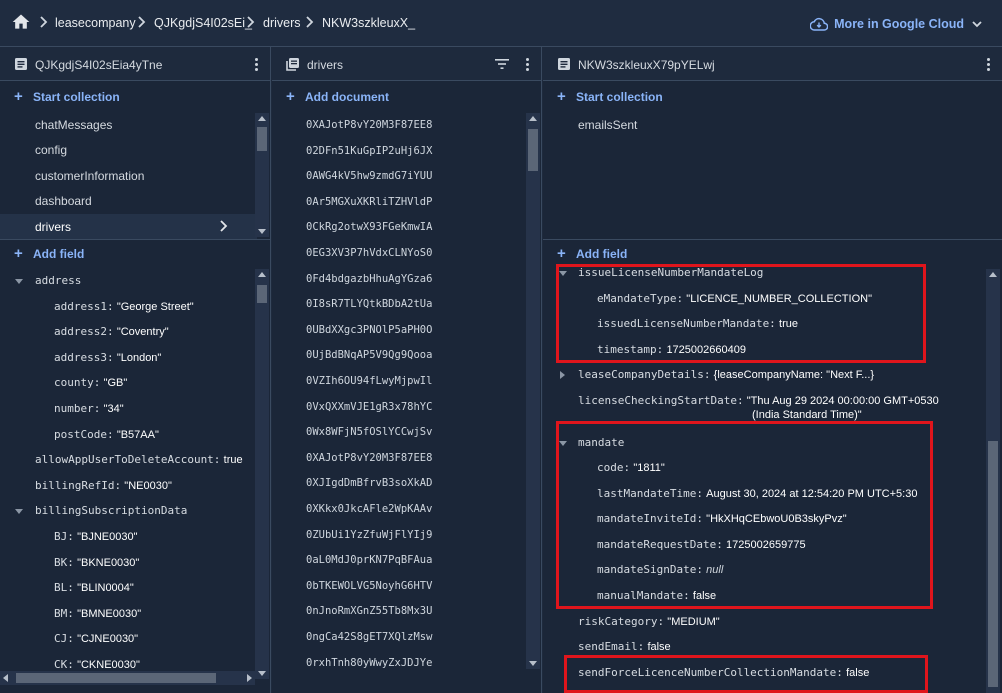 This screenshot has width=1002, height=693. What do you see at coordinates (89, 408) in the screenshot?
I see `field-number: number: "34"` at bounding box center [89, 408].